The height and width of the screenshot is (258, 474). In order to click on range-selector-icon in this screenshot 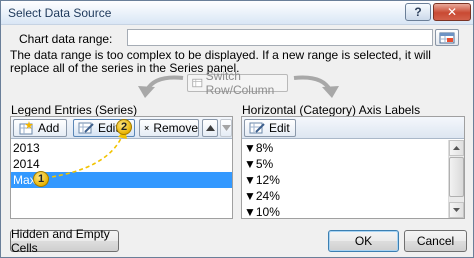, I will do `click(447, 37)`.